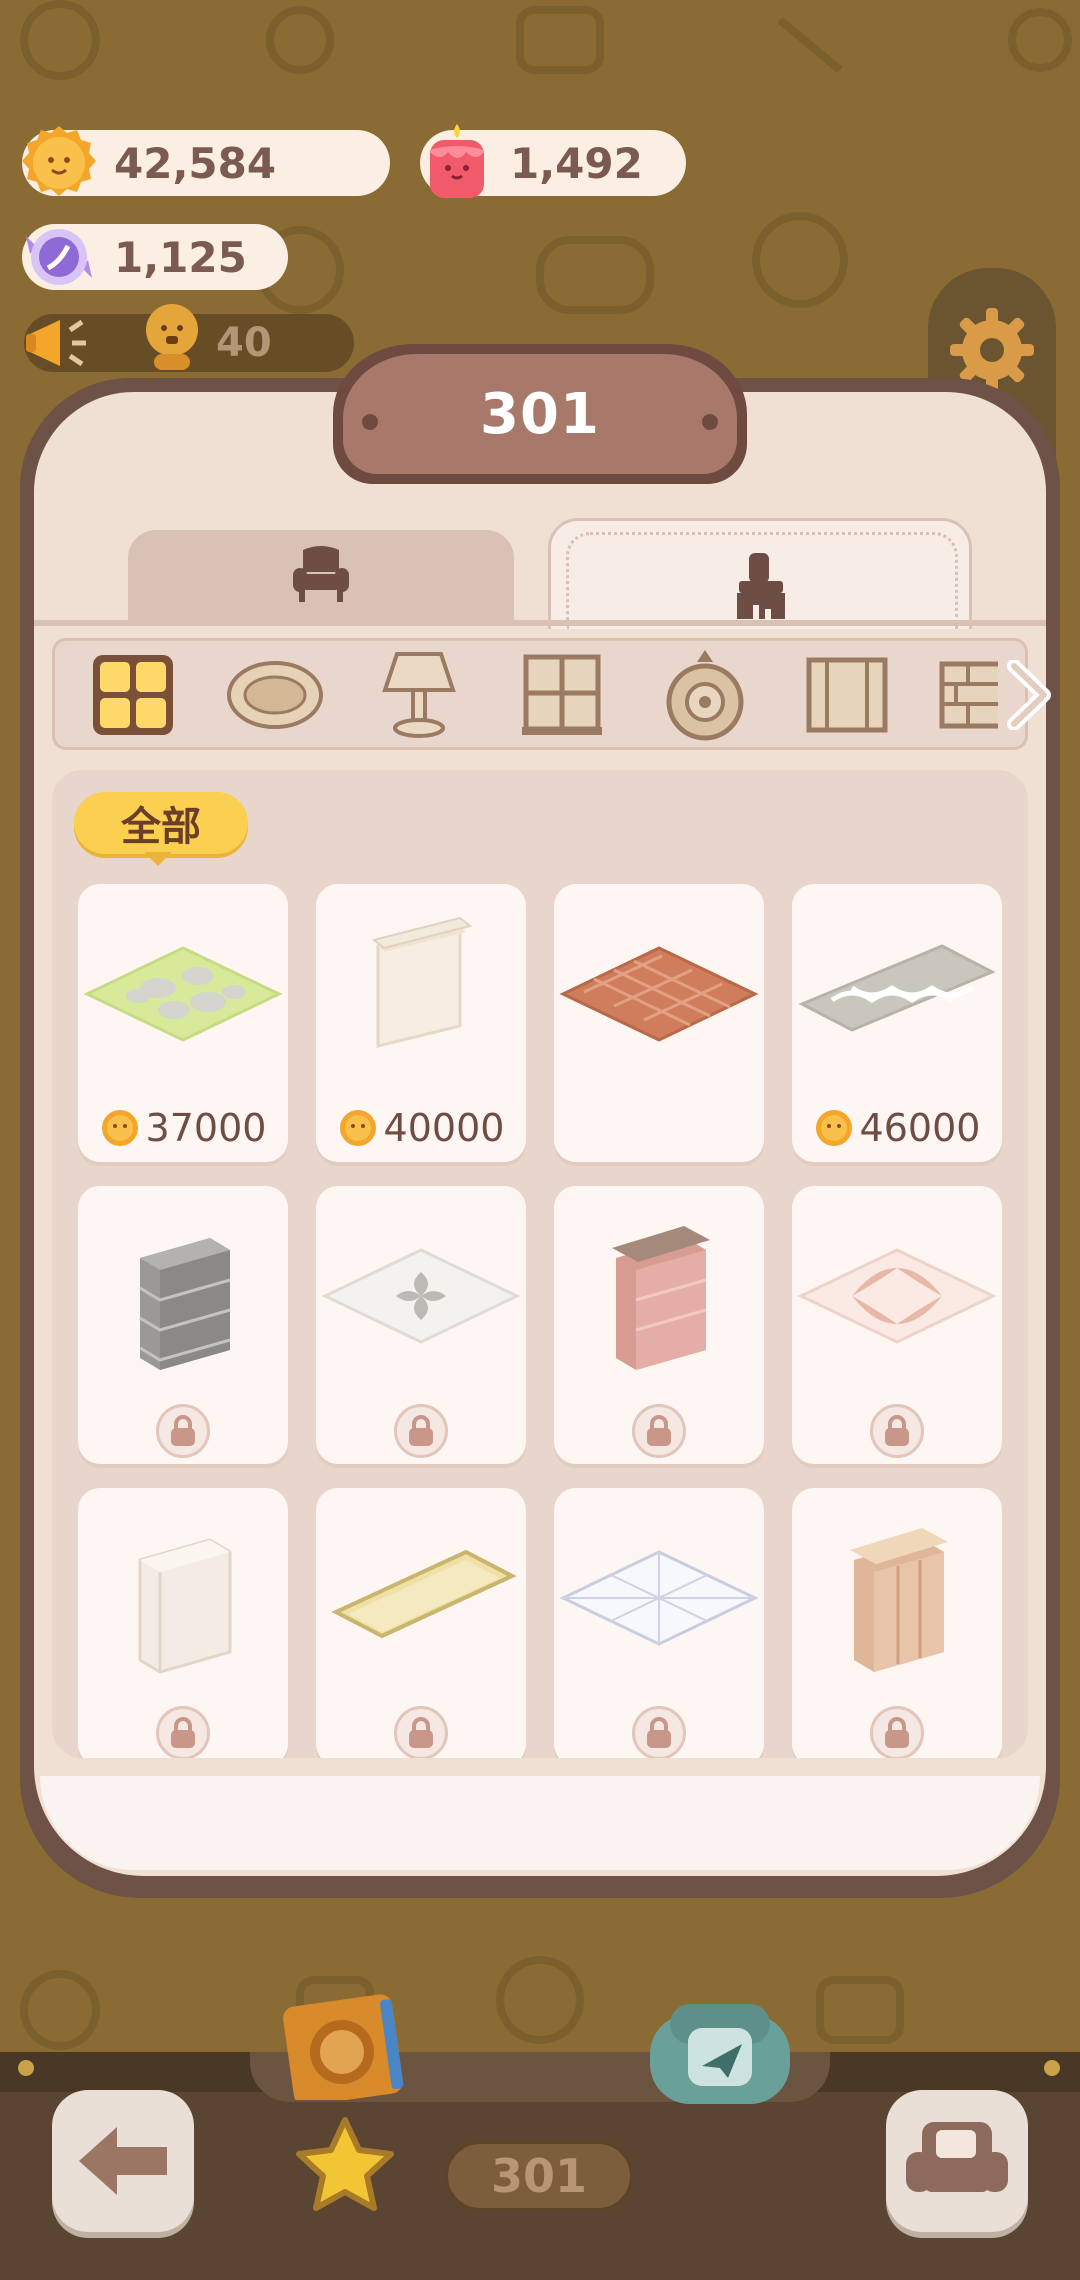 The width and height of the screenshot is (1080, 2280). Describe the element at coordinates (161, 827) in the screenshot. I see `filter-tag-label: 全部` at that location.